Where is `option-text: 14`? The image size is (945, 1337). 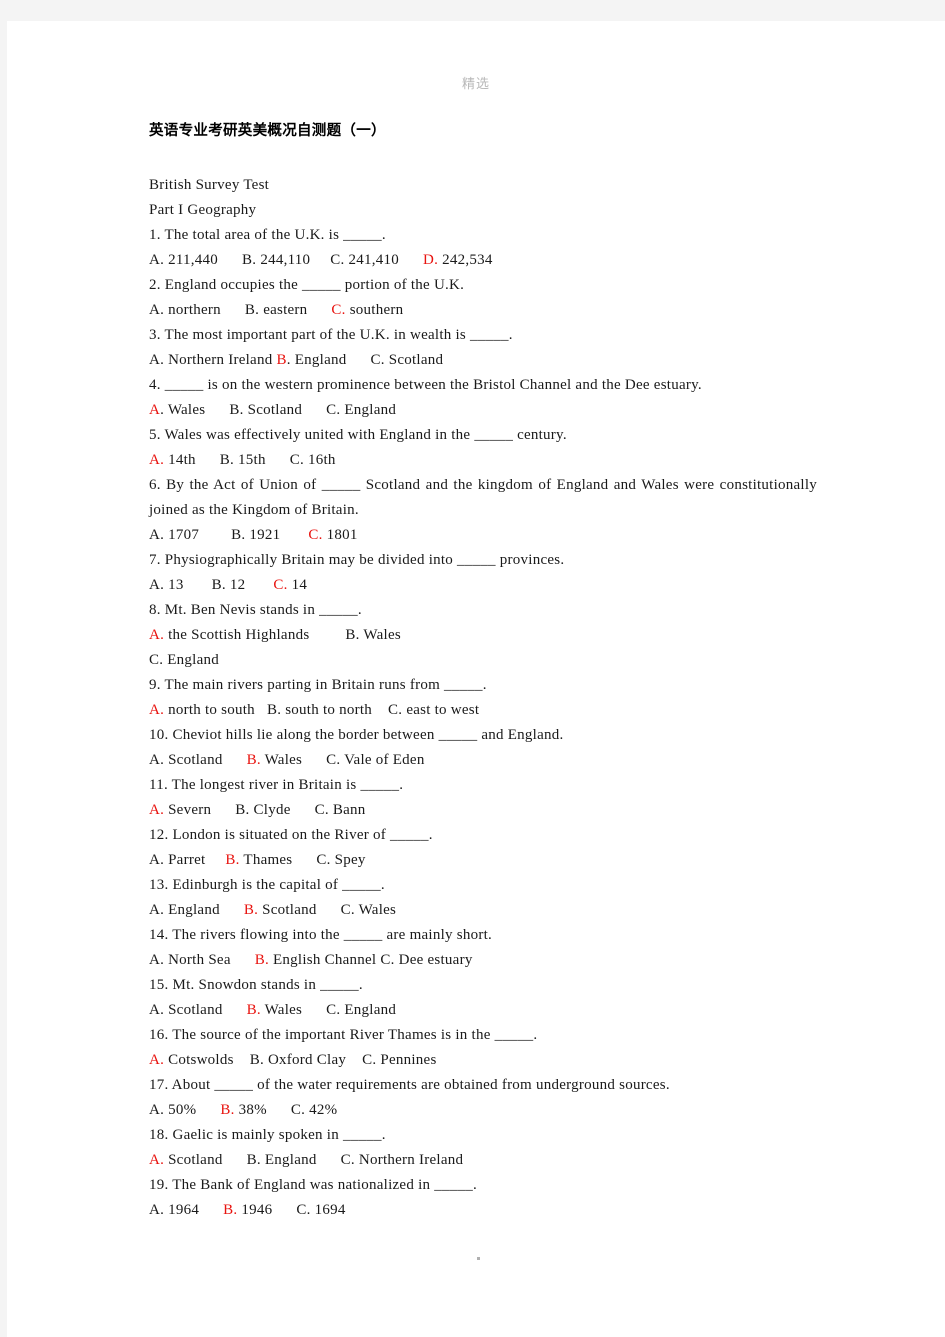
option-text: 14 is located at coordinates (297, 584).